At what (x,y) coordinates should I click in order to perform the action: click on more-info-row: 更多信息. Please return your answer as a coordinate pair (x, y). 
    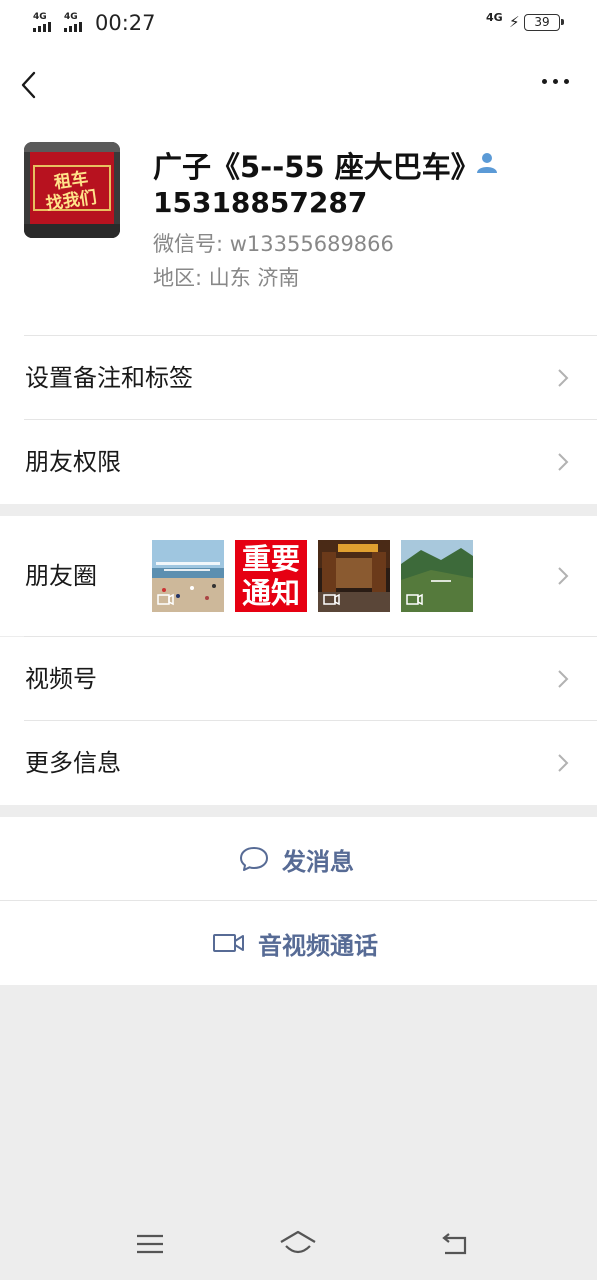
    Looking at the image, I should click on (298, 763).